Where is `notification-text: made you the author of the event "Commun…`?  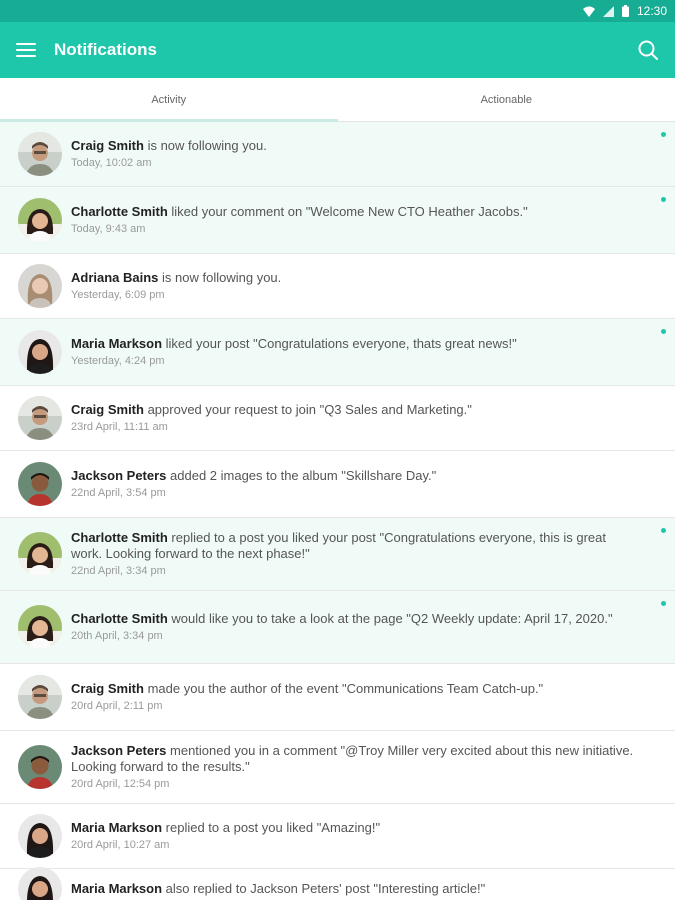 notification-text: made you the author of the event "Commun… is located at coordinates (343, 688).